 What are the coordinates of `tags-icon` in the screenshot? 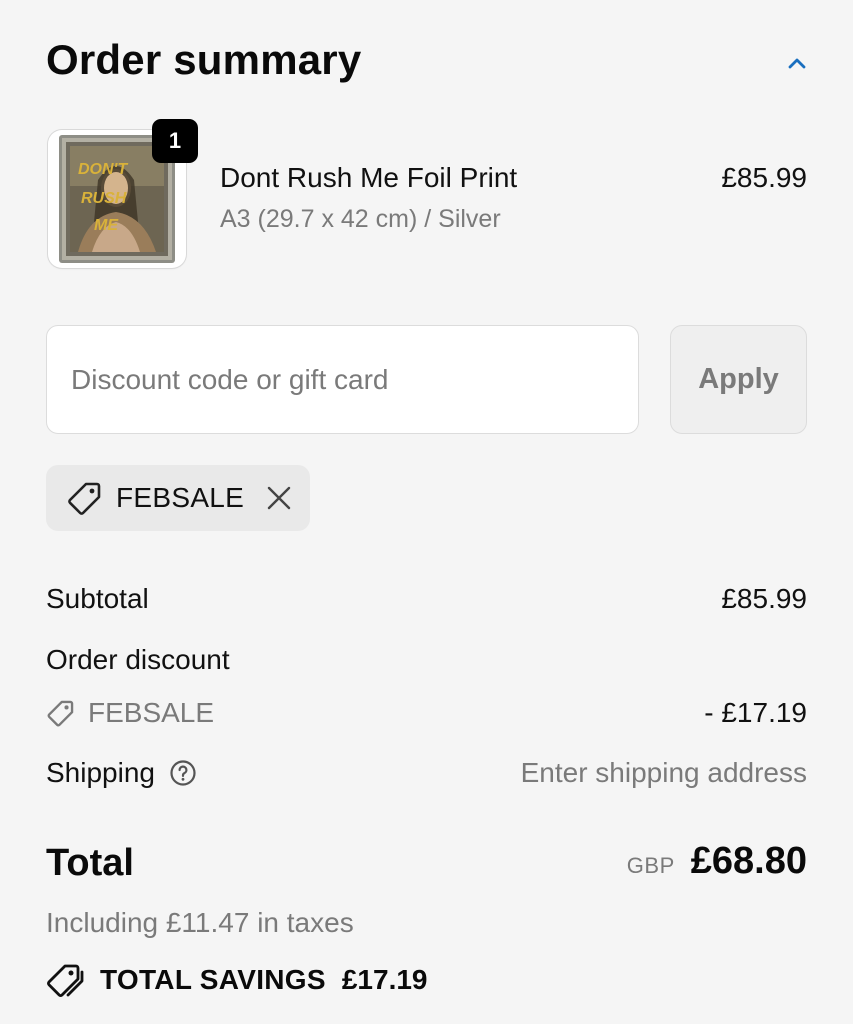 It's located at (66, 980).